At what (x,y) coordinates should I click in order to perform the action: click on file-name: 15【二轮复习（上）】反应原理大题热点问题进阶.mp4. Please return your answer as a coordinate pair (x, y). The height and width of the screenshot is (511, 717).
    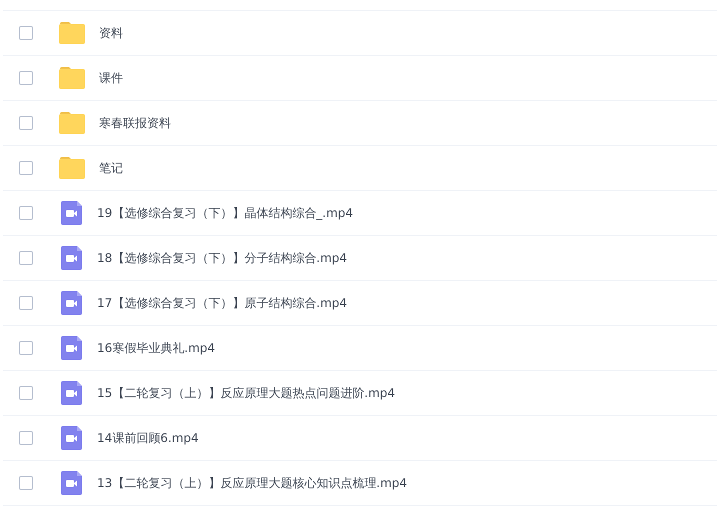
    Looking at the image, I should click on (246, 393).